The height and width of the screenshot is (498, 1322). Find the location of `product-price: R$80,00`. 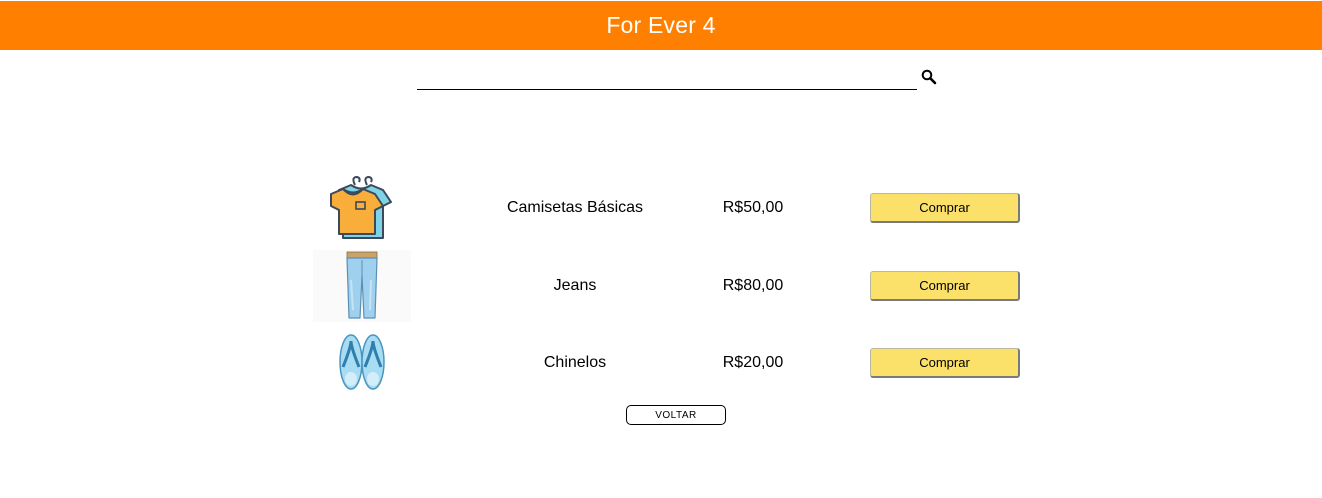

product-price: R$80,00 is located at coordinates (753, 285).